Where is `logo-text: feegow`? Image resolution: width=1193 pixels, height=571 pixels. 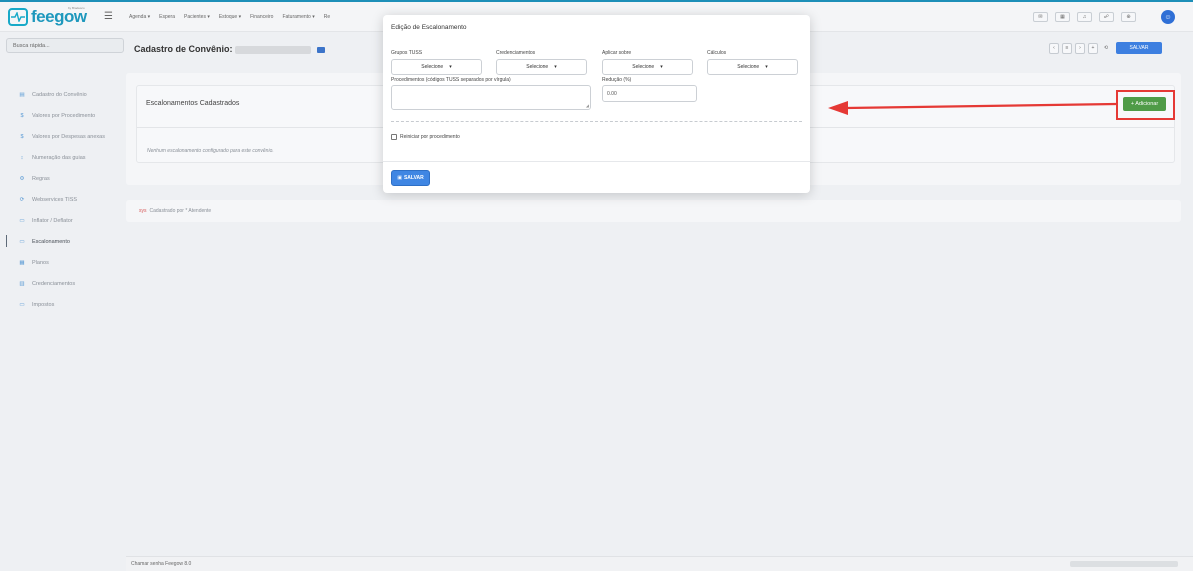
logo-text: feegow is located at coordinates (59, 16).